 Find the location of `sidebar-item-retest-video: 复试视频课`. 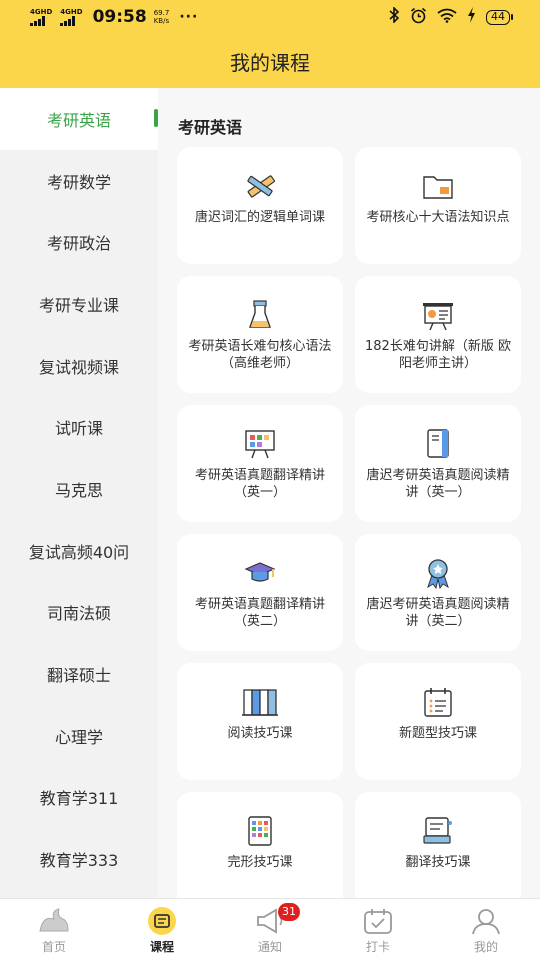

sidebar-item-retest-video: 复试视频课 is located at coordinates (79, 366).